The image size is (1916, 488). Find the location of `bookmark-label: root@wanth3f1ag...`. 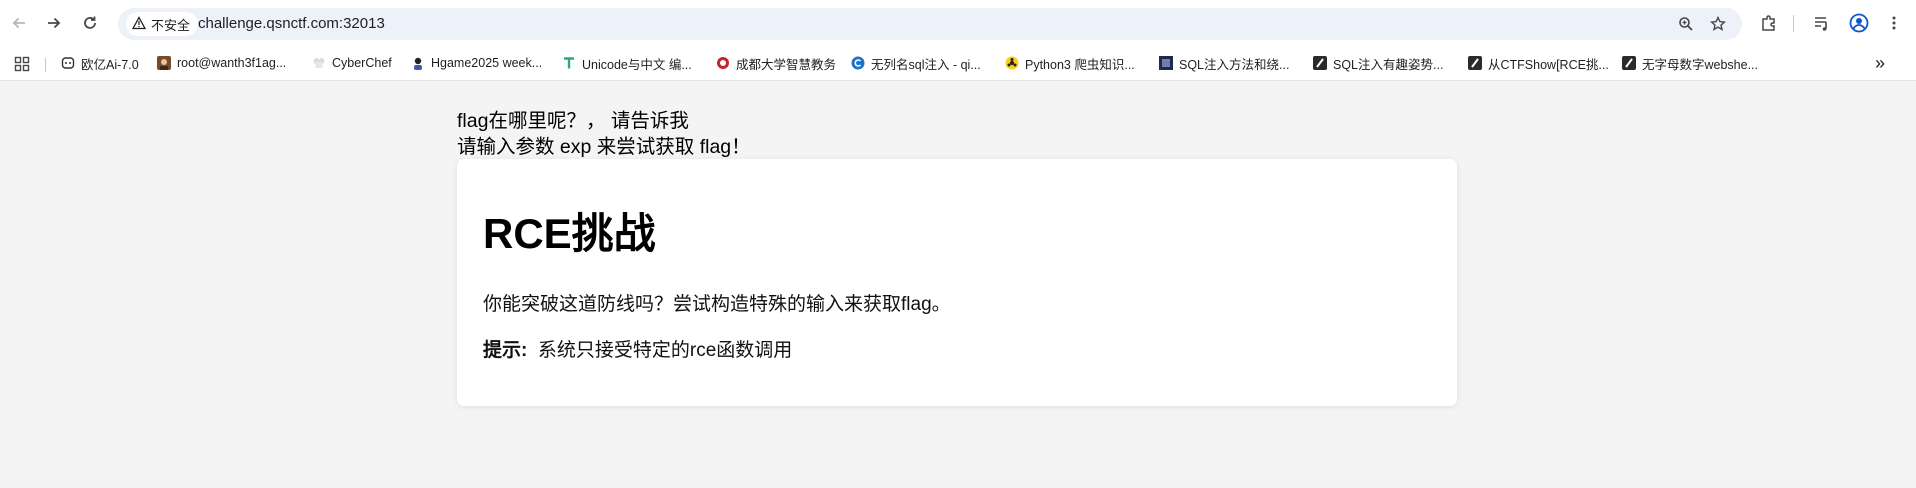

bookmark-label: root@wanth3f1ag... is located at coordinates (232, 63).